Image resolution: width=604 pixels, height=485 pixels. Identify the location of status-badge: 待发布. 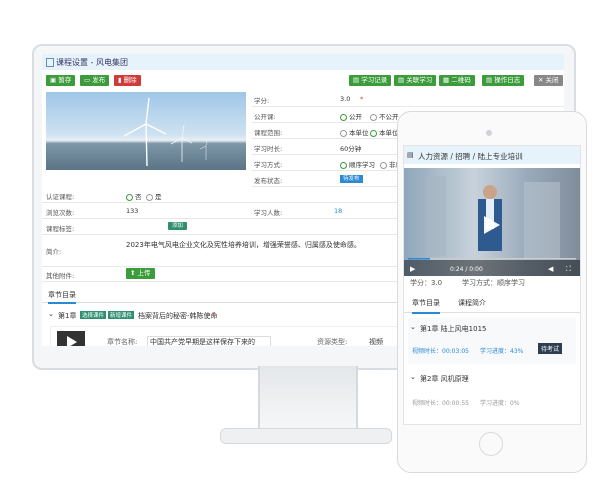
(351, 179).